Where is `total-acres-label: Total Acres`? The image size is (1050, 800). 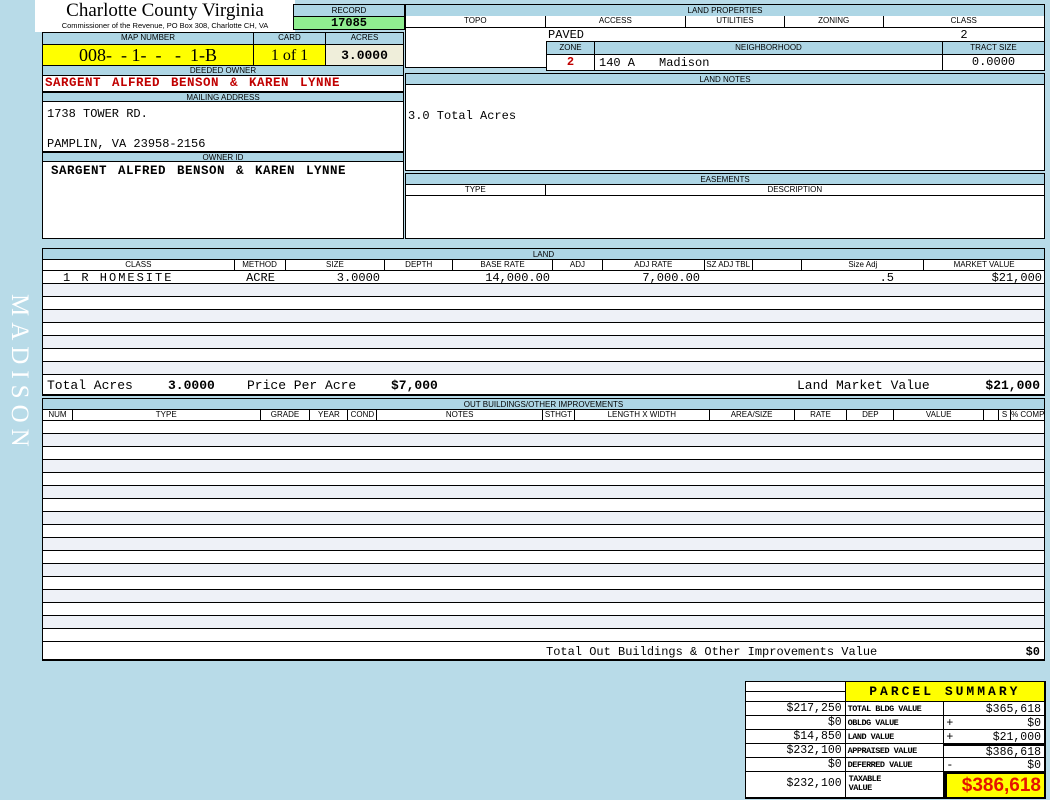
total-acres-label: Total Acres is located at coordinates (90, 385).